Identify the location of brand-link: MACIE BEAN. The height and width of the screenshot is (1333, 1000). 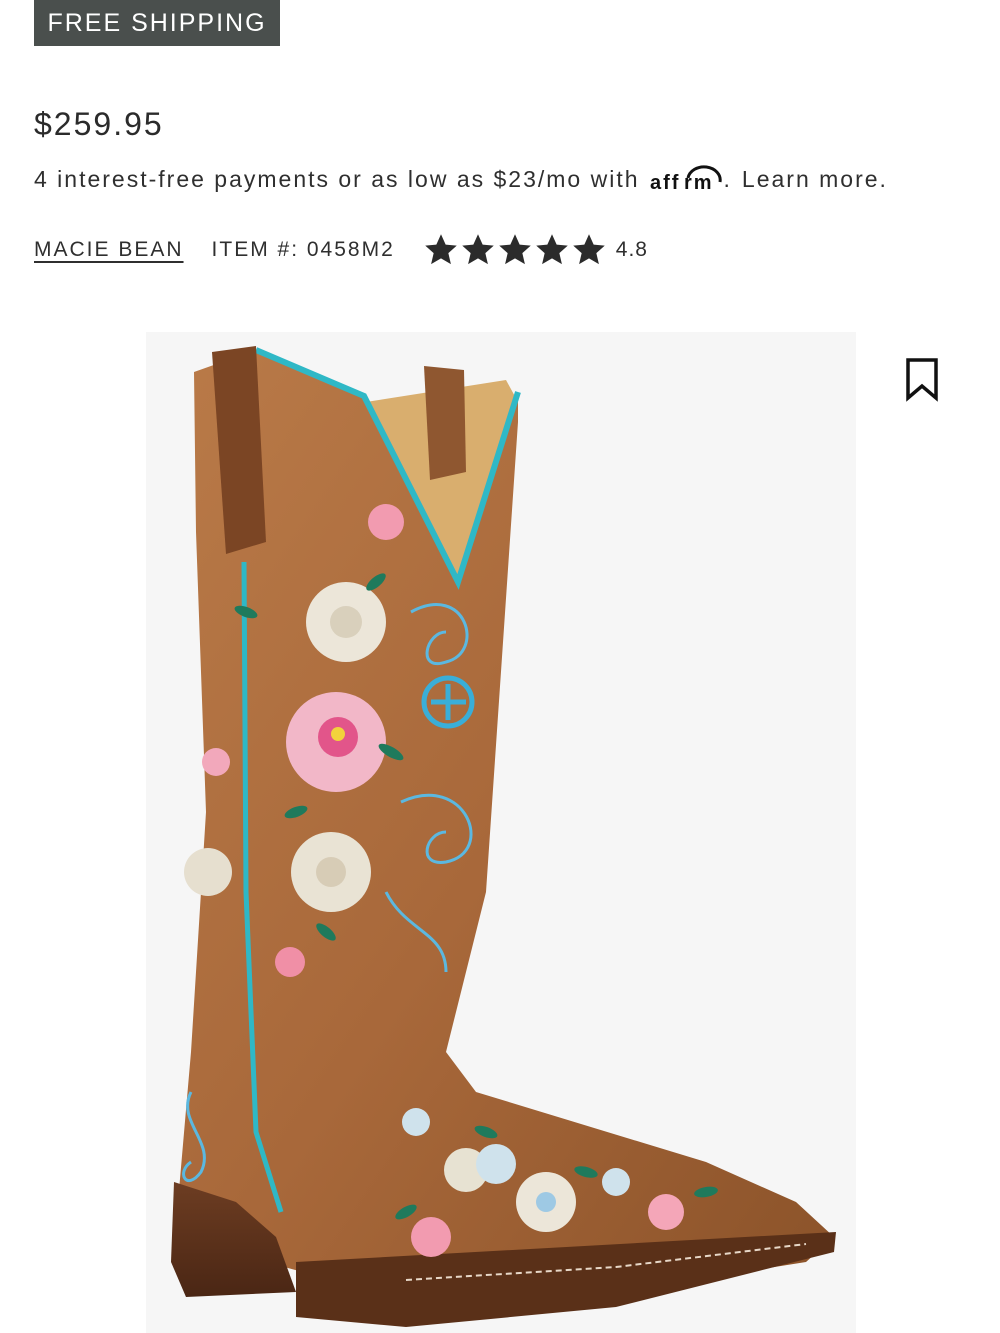
(109, 250).